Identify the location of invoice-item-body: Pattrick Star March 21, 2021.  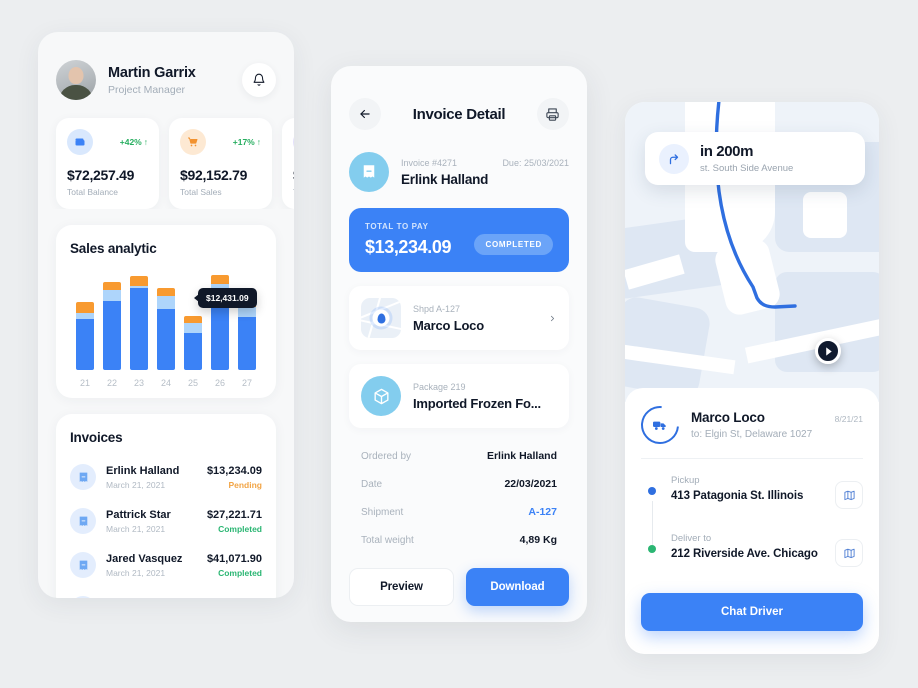
(156, 521).